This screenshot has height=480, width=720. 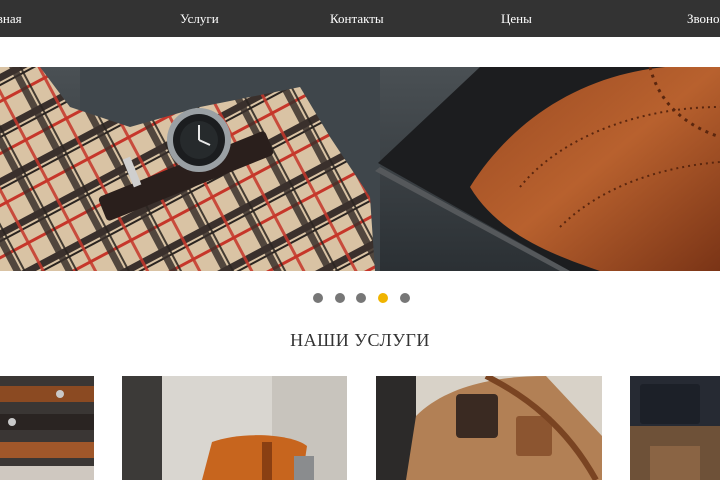 What do you see at coordinates (703, 18) in the screenshot?
I see `nav-link-call: Звонок` at bounding box center [703, 18].